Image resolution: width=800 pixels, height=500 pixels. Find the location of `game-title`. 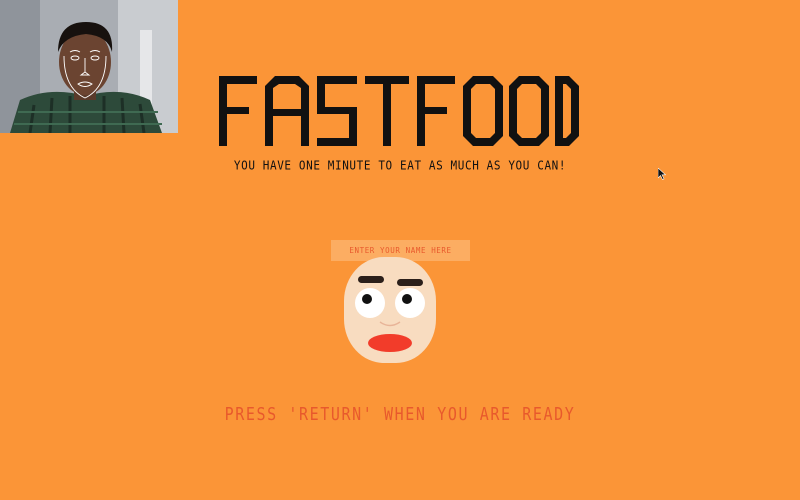

game-title is located at coordinates (399, 111).